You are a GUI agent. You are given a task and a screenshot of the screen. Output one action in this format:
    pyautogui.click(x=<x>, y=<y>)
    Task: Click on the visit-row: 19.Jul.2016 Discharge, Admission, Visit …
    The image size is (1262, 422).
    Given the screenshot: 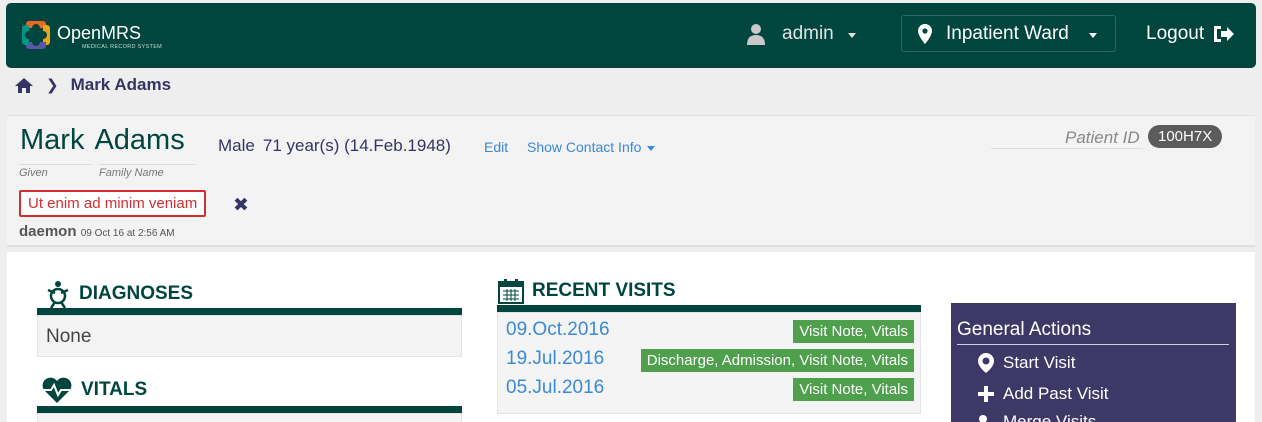 What is the action you would take?
    pyautogui.click(x=709, y=360)
    